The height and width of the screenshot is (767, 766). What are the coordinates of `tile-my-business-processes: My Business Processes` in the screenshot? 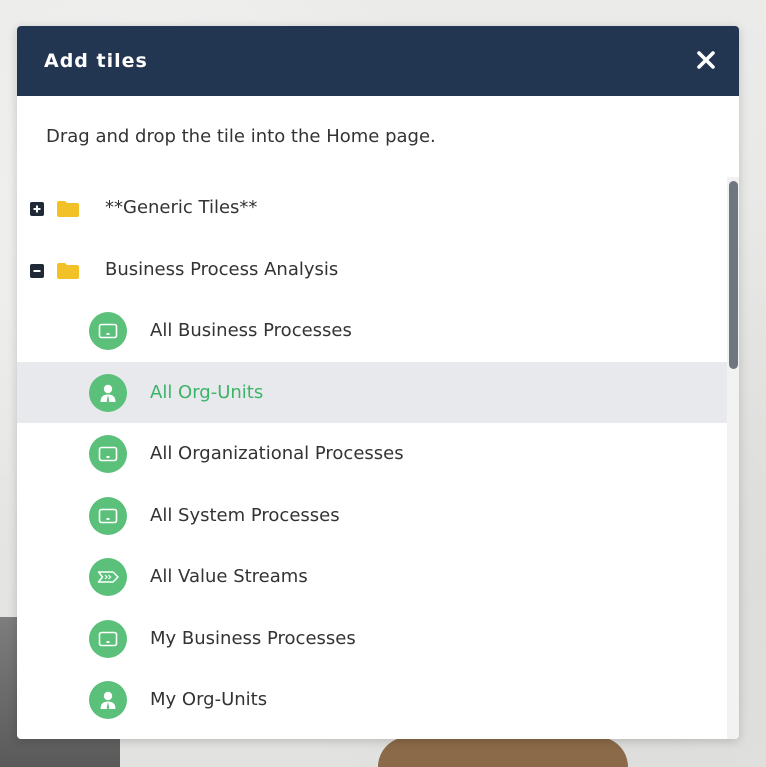 It's located at (372, 639).